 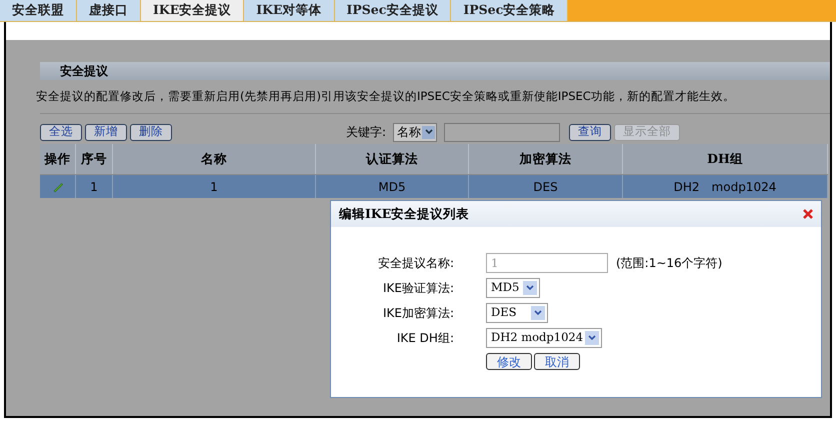 What do you see at coordinates (289, 10) in the screenshot?
I see `tab: IKE对等体` at bounding box center [289, 10].